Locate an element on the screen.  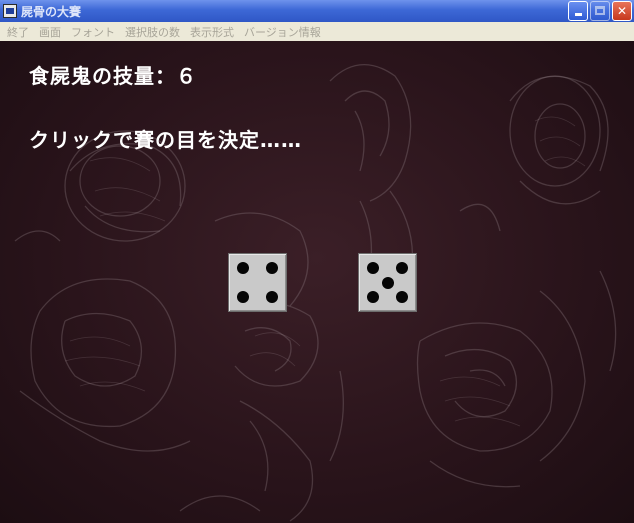
close-icon: ✕ is located at coordinates (622, 11).